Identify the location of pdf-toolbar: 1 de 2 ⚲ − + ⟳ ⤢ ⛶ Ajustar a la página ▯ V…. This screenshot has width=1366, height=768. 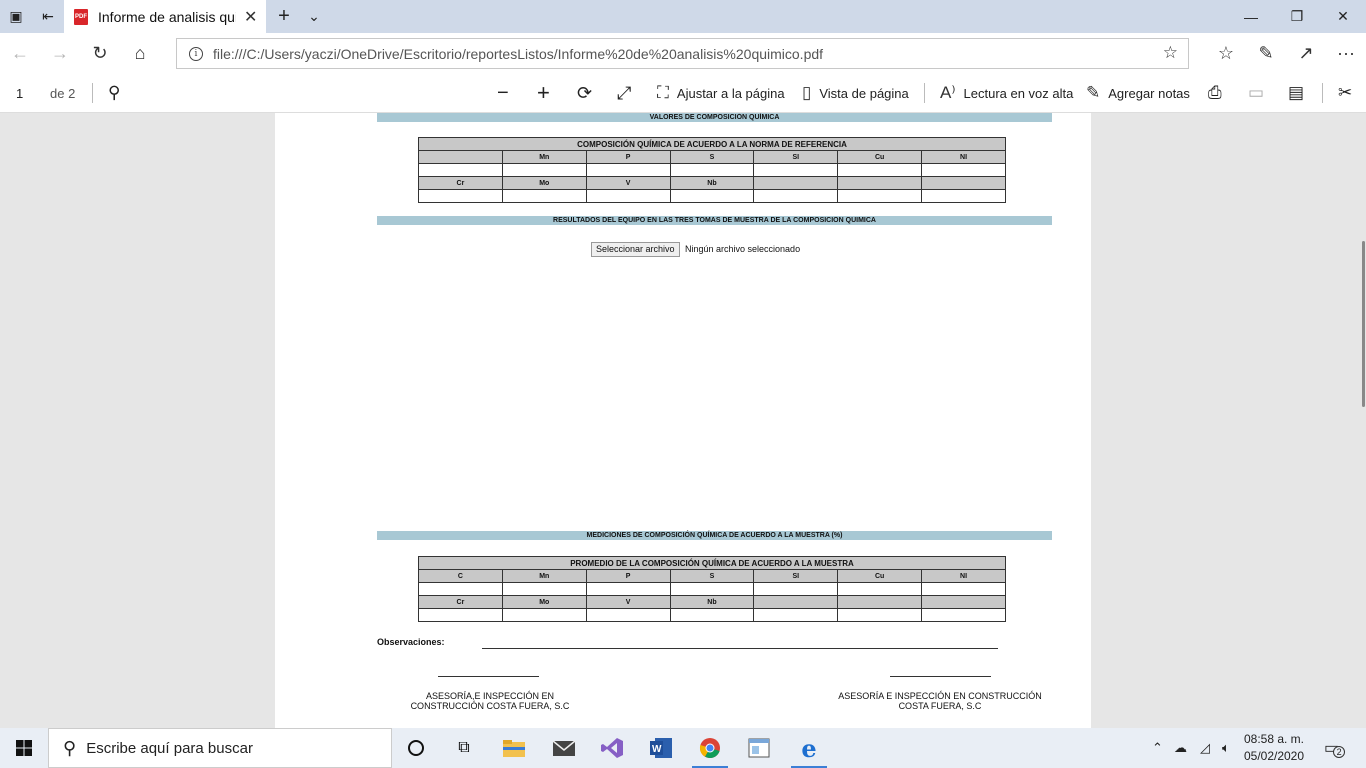
(683, 93).